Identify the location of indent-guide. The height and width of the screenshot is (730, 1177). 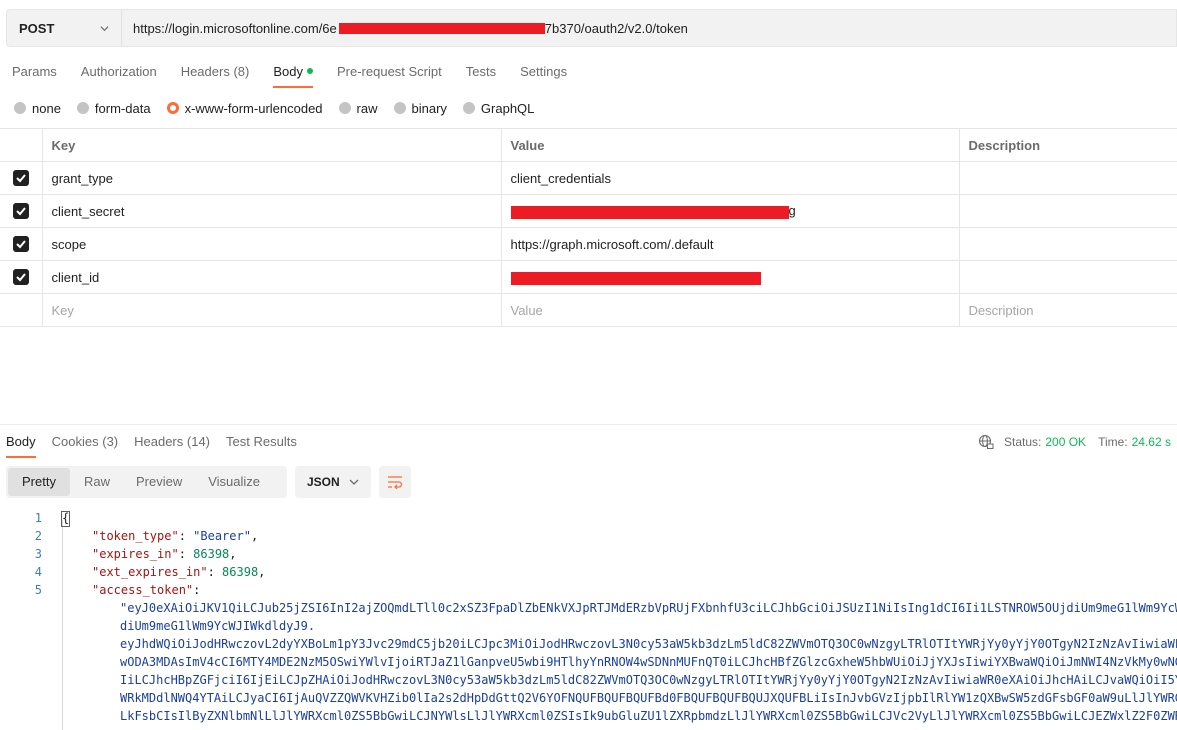
(62, 625).